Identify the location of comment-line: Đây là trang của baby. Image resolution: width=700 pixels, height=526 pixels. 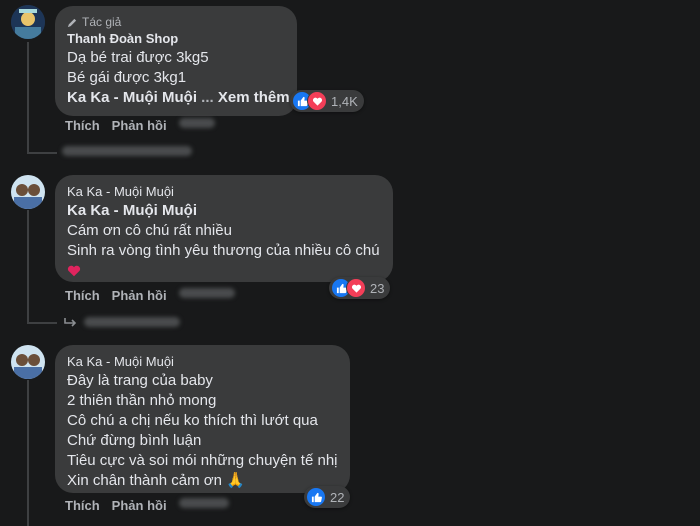
(140, 380).